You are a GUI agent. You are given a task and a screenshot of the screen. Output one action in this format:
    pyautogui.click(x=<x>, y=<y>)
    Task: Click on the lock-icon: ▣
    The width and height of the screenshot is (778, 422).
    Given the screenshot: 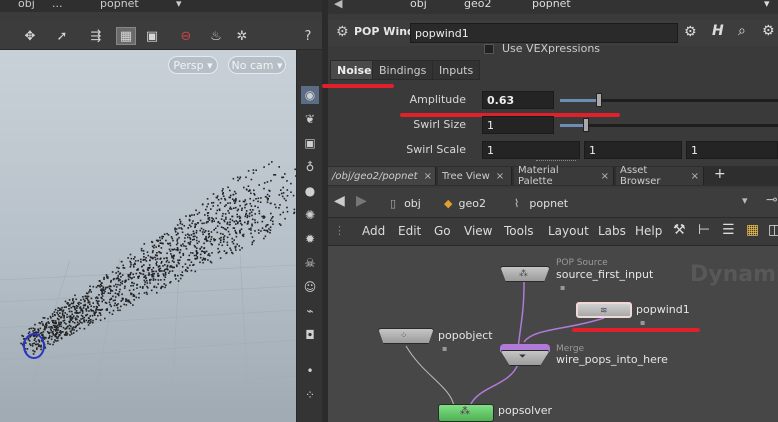 What is the action you would take?
    pyautogui.click(x=310, y=143)
    